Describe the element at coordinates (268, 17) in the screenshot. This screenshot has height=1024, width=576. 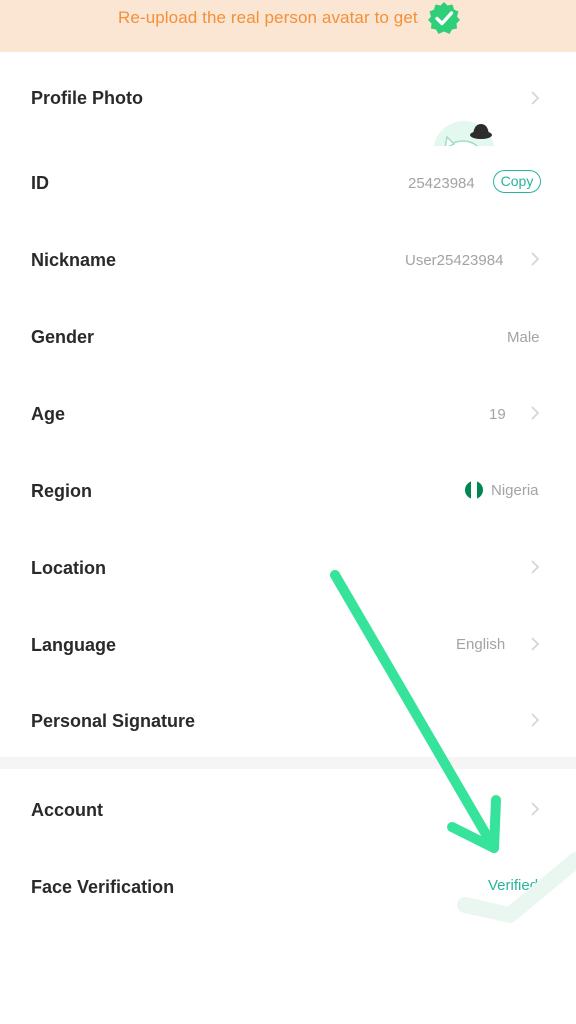
I see `banner-text: Re-upload the real person avatar to get` at that location.